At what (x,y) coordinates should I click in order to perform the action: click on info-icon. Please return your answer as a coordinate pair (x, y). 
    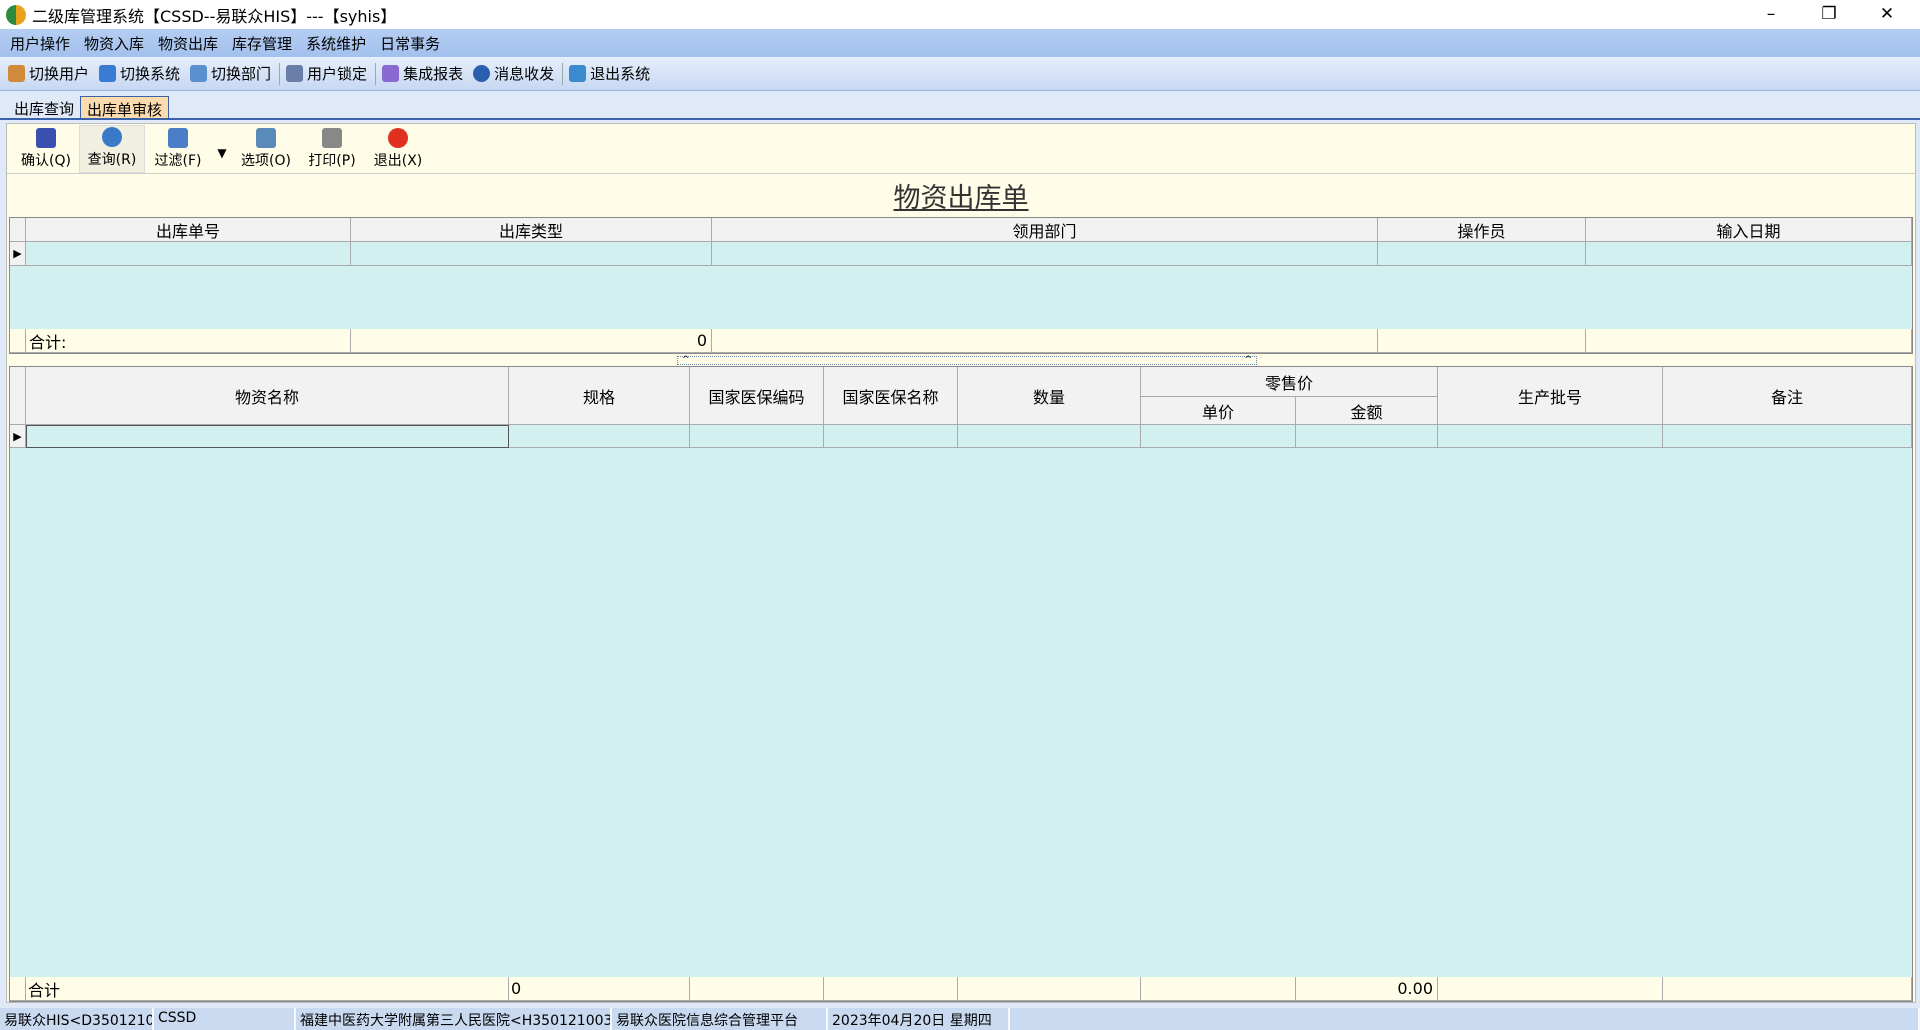
    Looking at the image, I should click on (482, 73).